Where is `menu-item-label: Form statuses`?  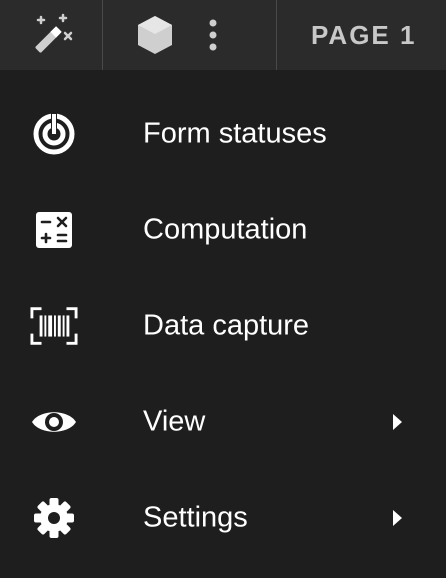 menu-item-label: Form statuses is located at coordinates (235, 133).